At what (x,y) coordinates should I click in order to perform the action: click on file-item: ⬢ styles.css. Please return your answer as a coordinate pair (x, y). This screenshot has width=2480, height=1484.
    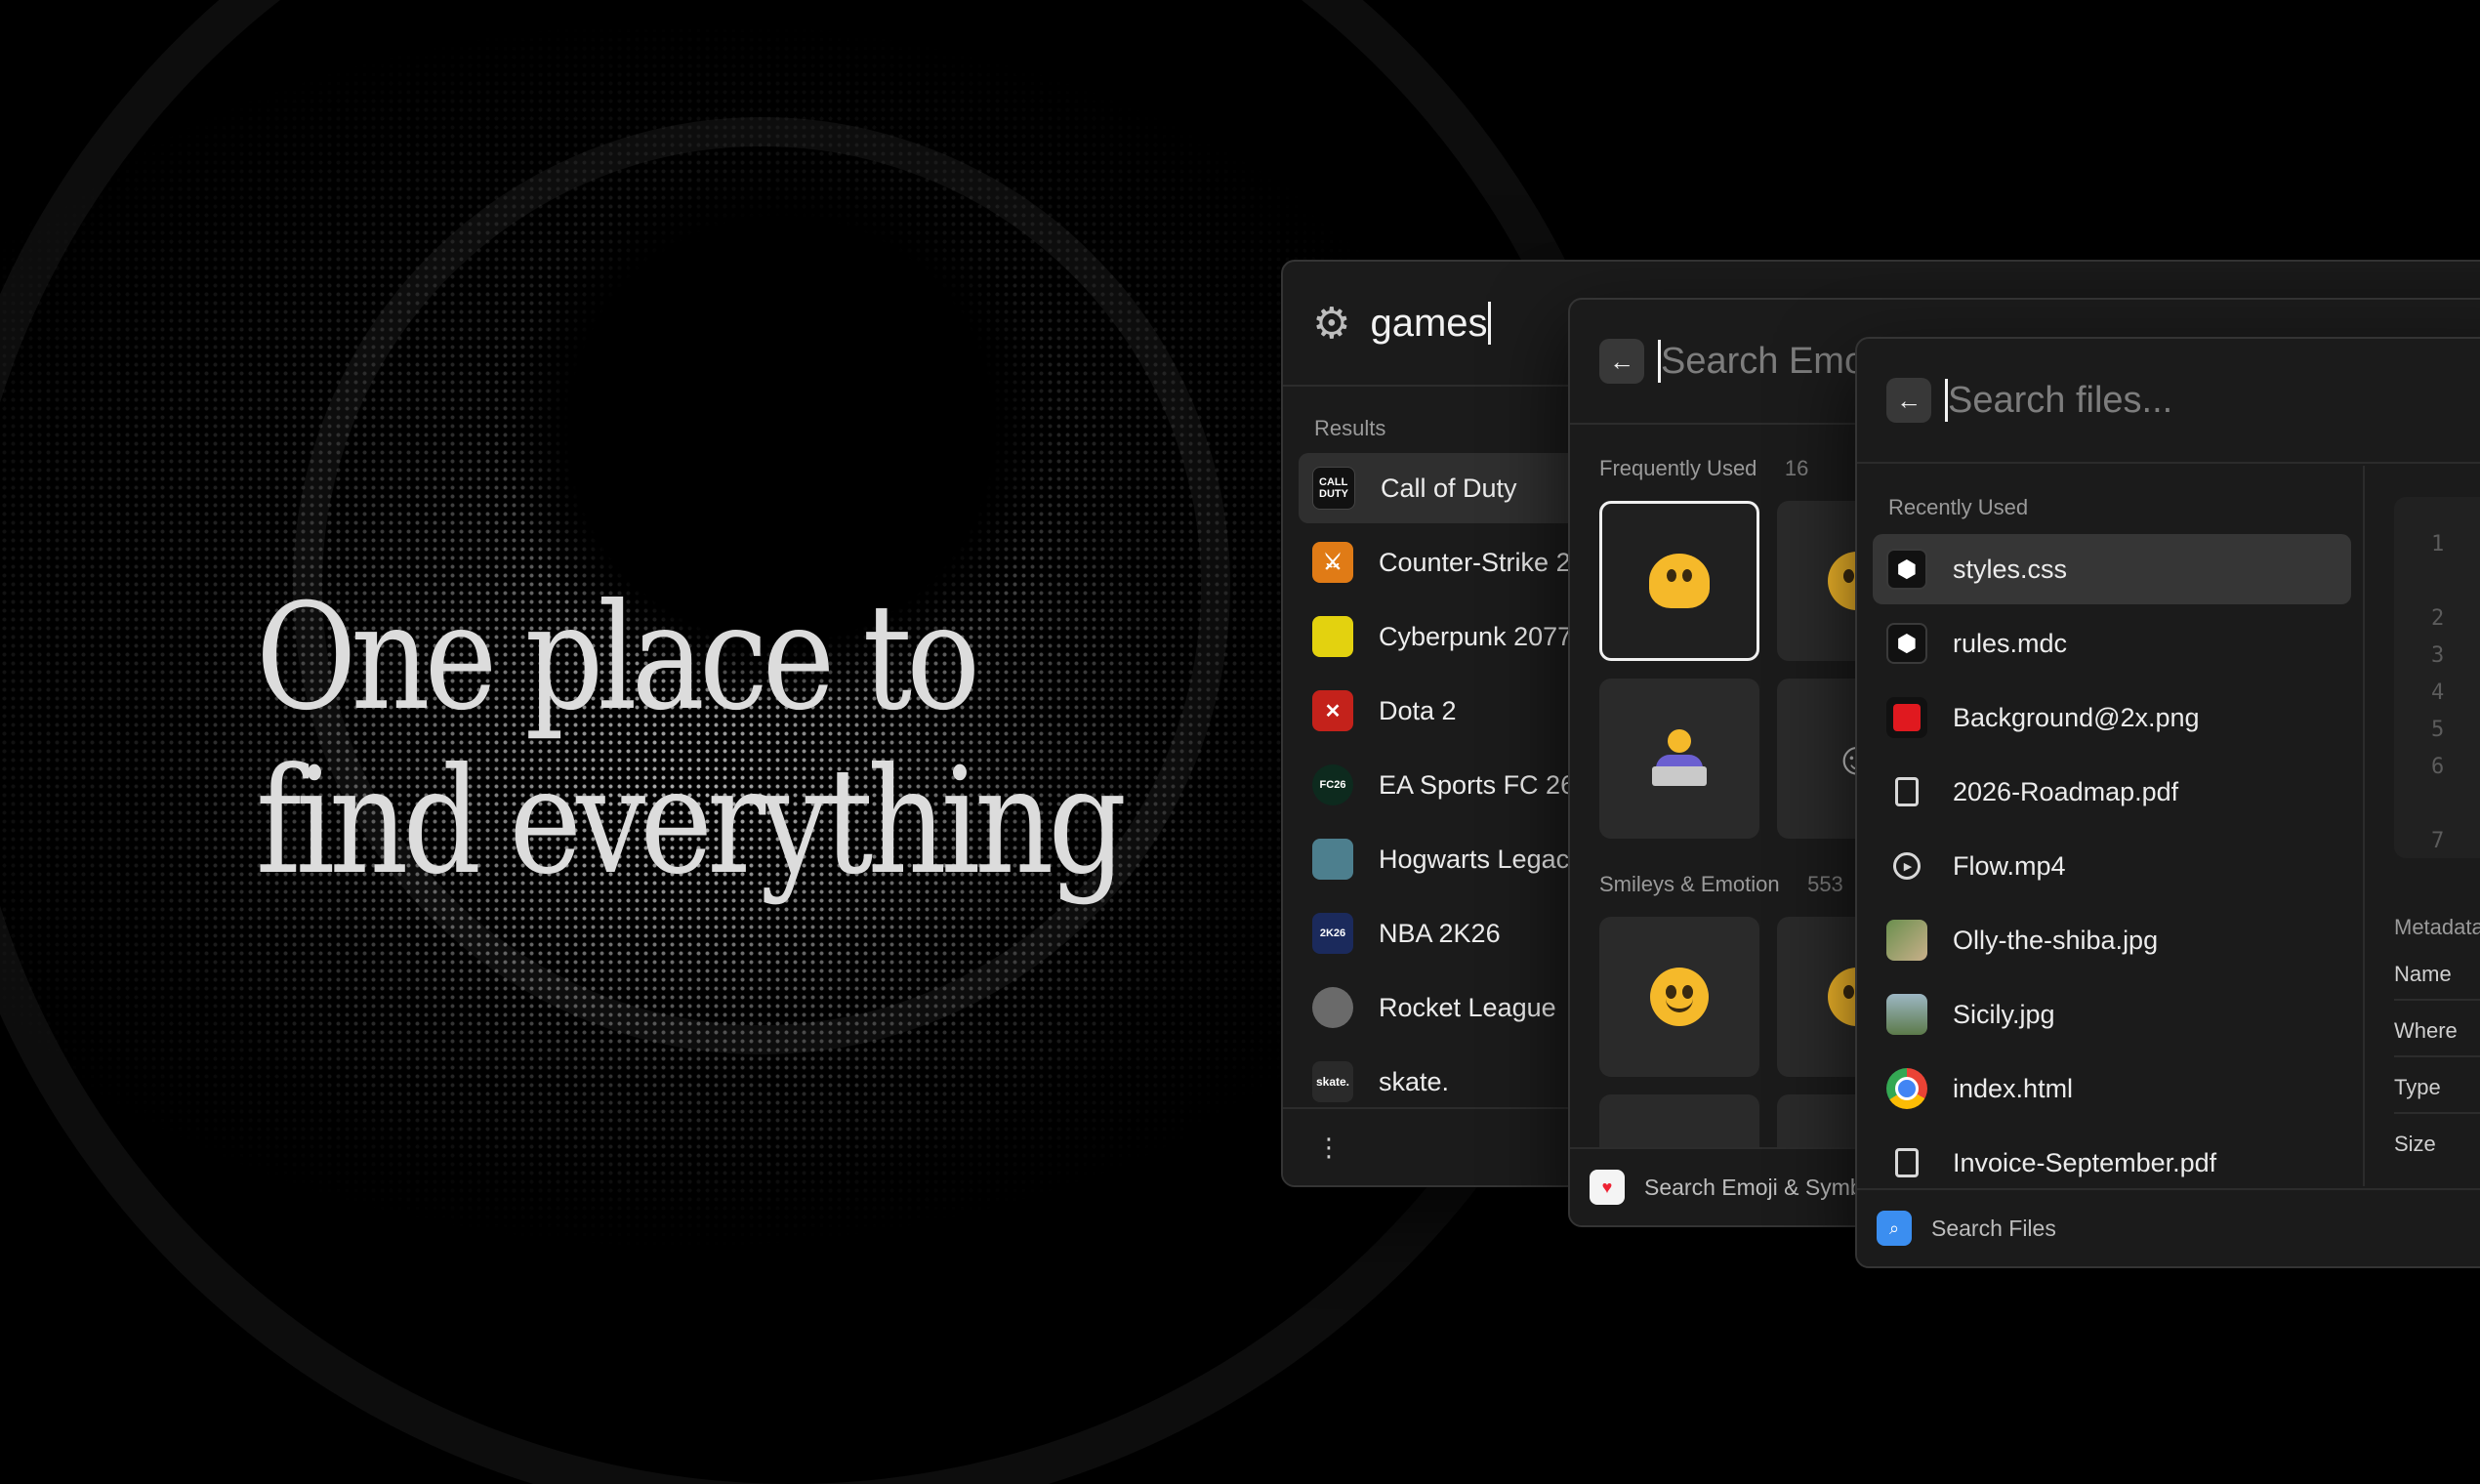
    Looking at the image, I should click on (2112, 569).